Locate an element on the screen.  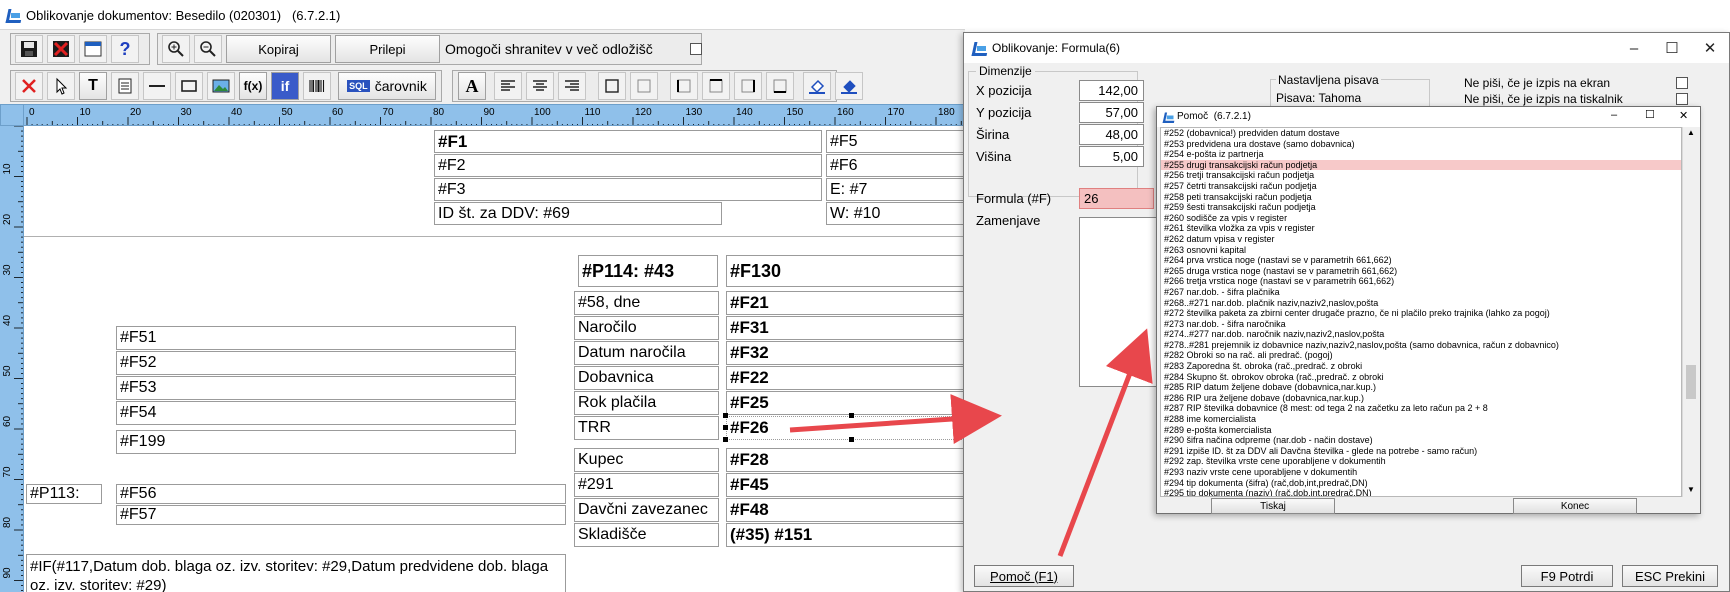
help-close-icon: ✕ is located at coordinates (1683, 115).